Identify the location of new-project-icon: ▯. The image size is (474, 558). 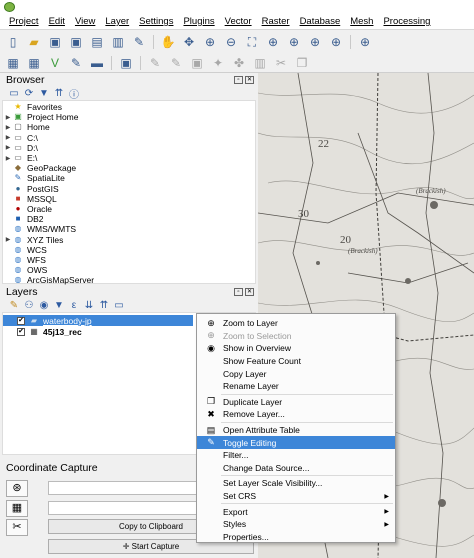
(13, 42).